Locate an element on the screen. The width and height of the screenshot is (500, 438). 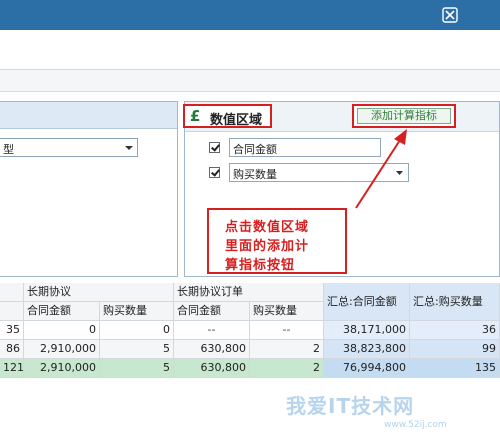
annotation-callout: 点击数值区域 里面的添加计 算指标按钮 is located at coordinates (277, 241).